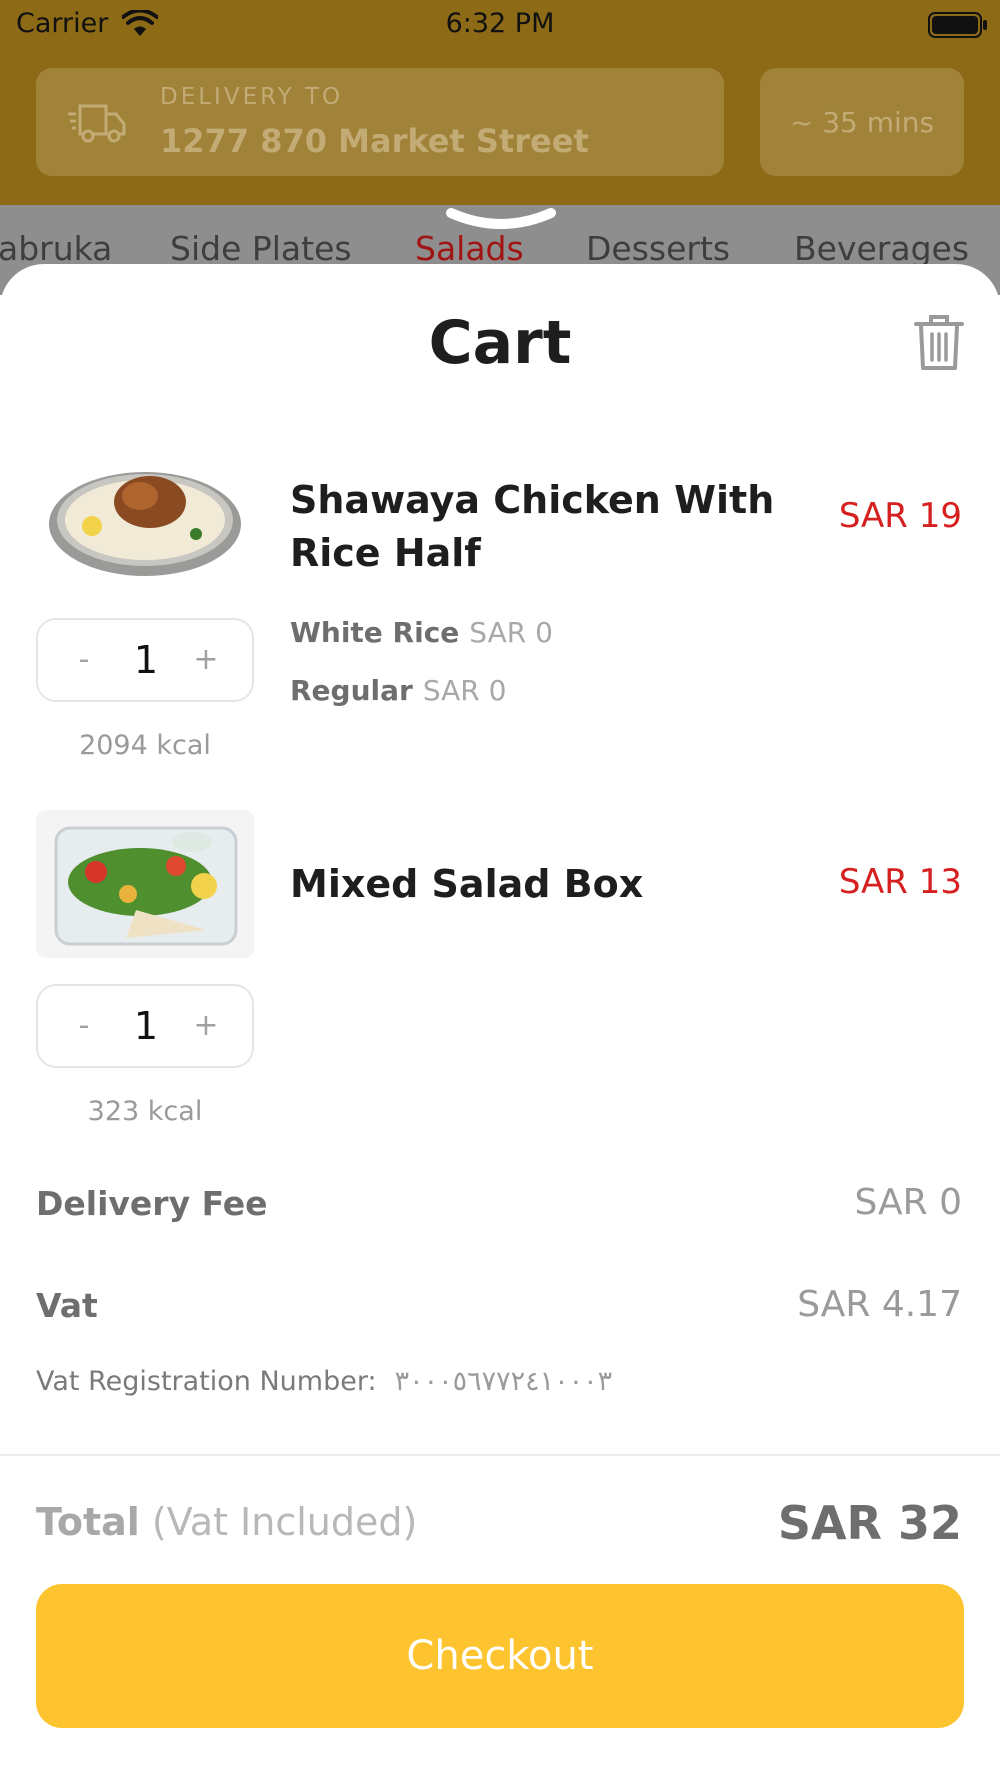 This screenshot has width=1000, height=1778. What do you see at coordinates (375, 632) in the screenshot?
I see `option-name: White Rice` at bounding box center [375, 632].